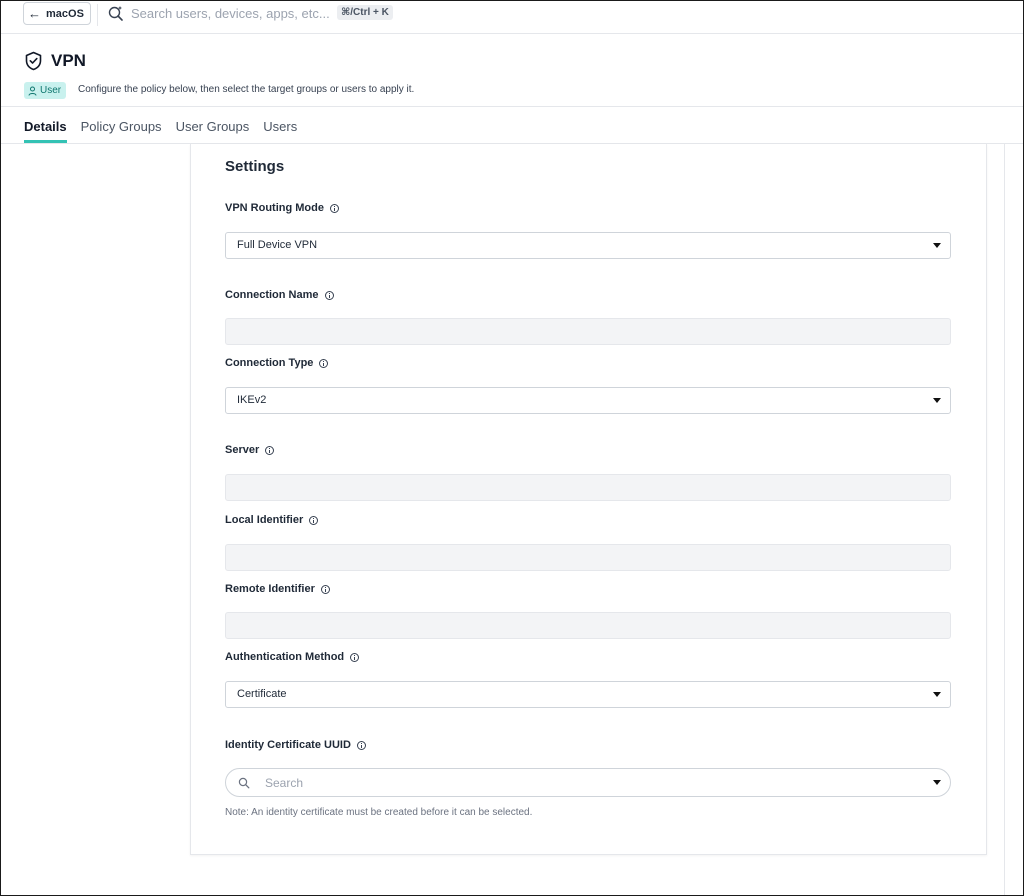 This screenshot has height=896, width=1024. What do you see at coordinates (45, 131) in the screenshot?
I see `tab-details: Details` at bounding box center [45, 131].